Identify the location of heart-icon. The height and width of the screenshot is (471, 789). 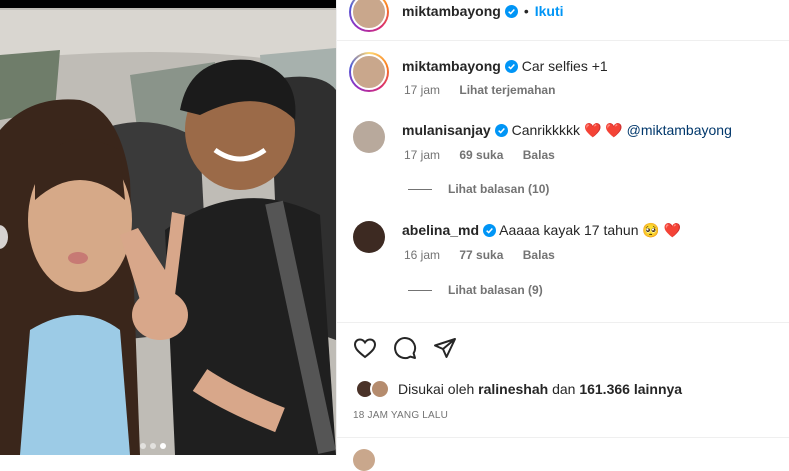
(365, 348).